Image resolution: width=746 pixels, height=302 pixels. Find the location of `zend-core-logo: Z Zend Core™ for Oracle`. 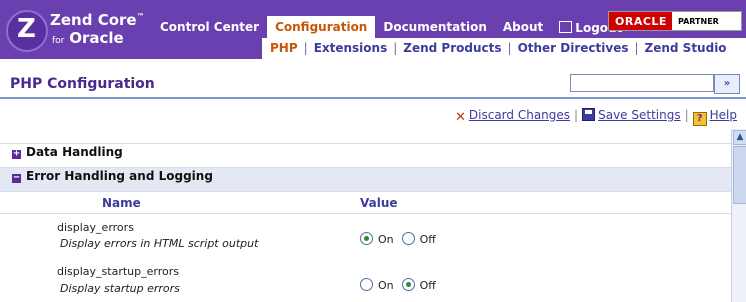

zend-core-logo: Z Zend Core™ for Oracle is located at coordinates (76, 29).